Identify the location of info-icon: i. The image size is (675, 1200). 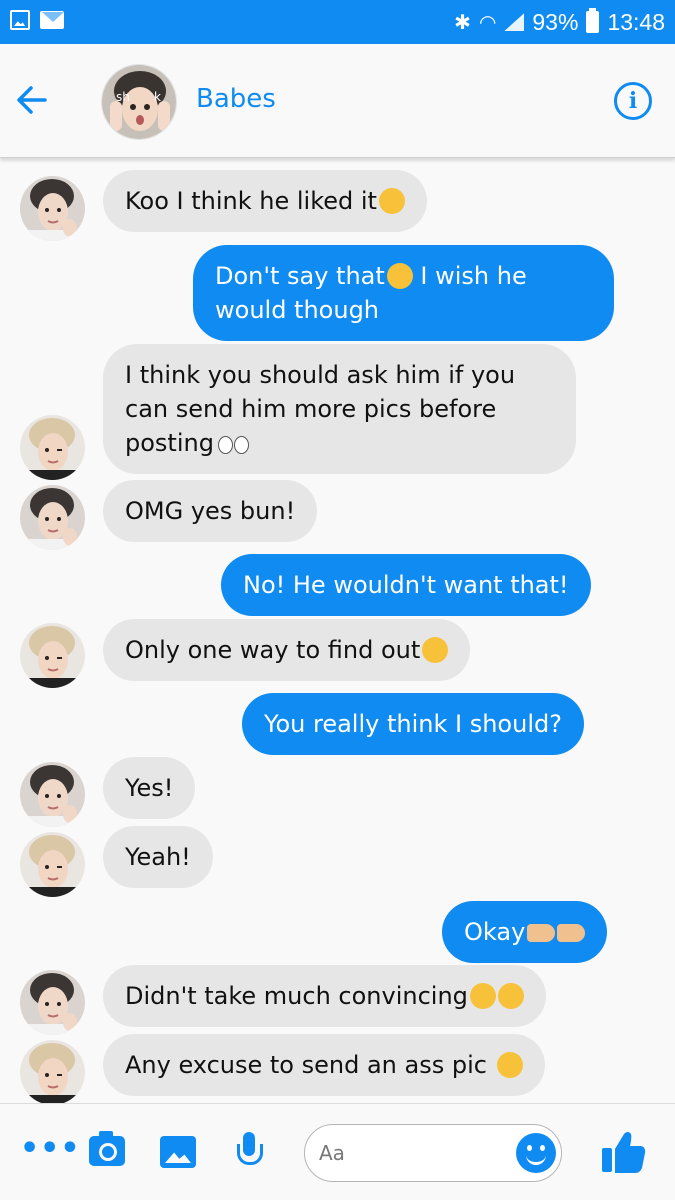
(633, 101).